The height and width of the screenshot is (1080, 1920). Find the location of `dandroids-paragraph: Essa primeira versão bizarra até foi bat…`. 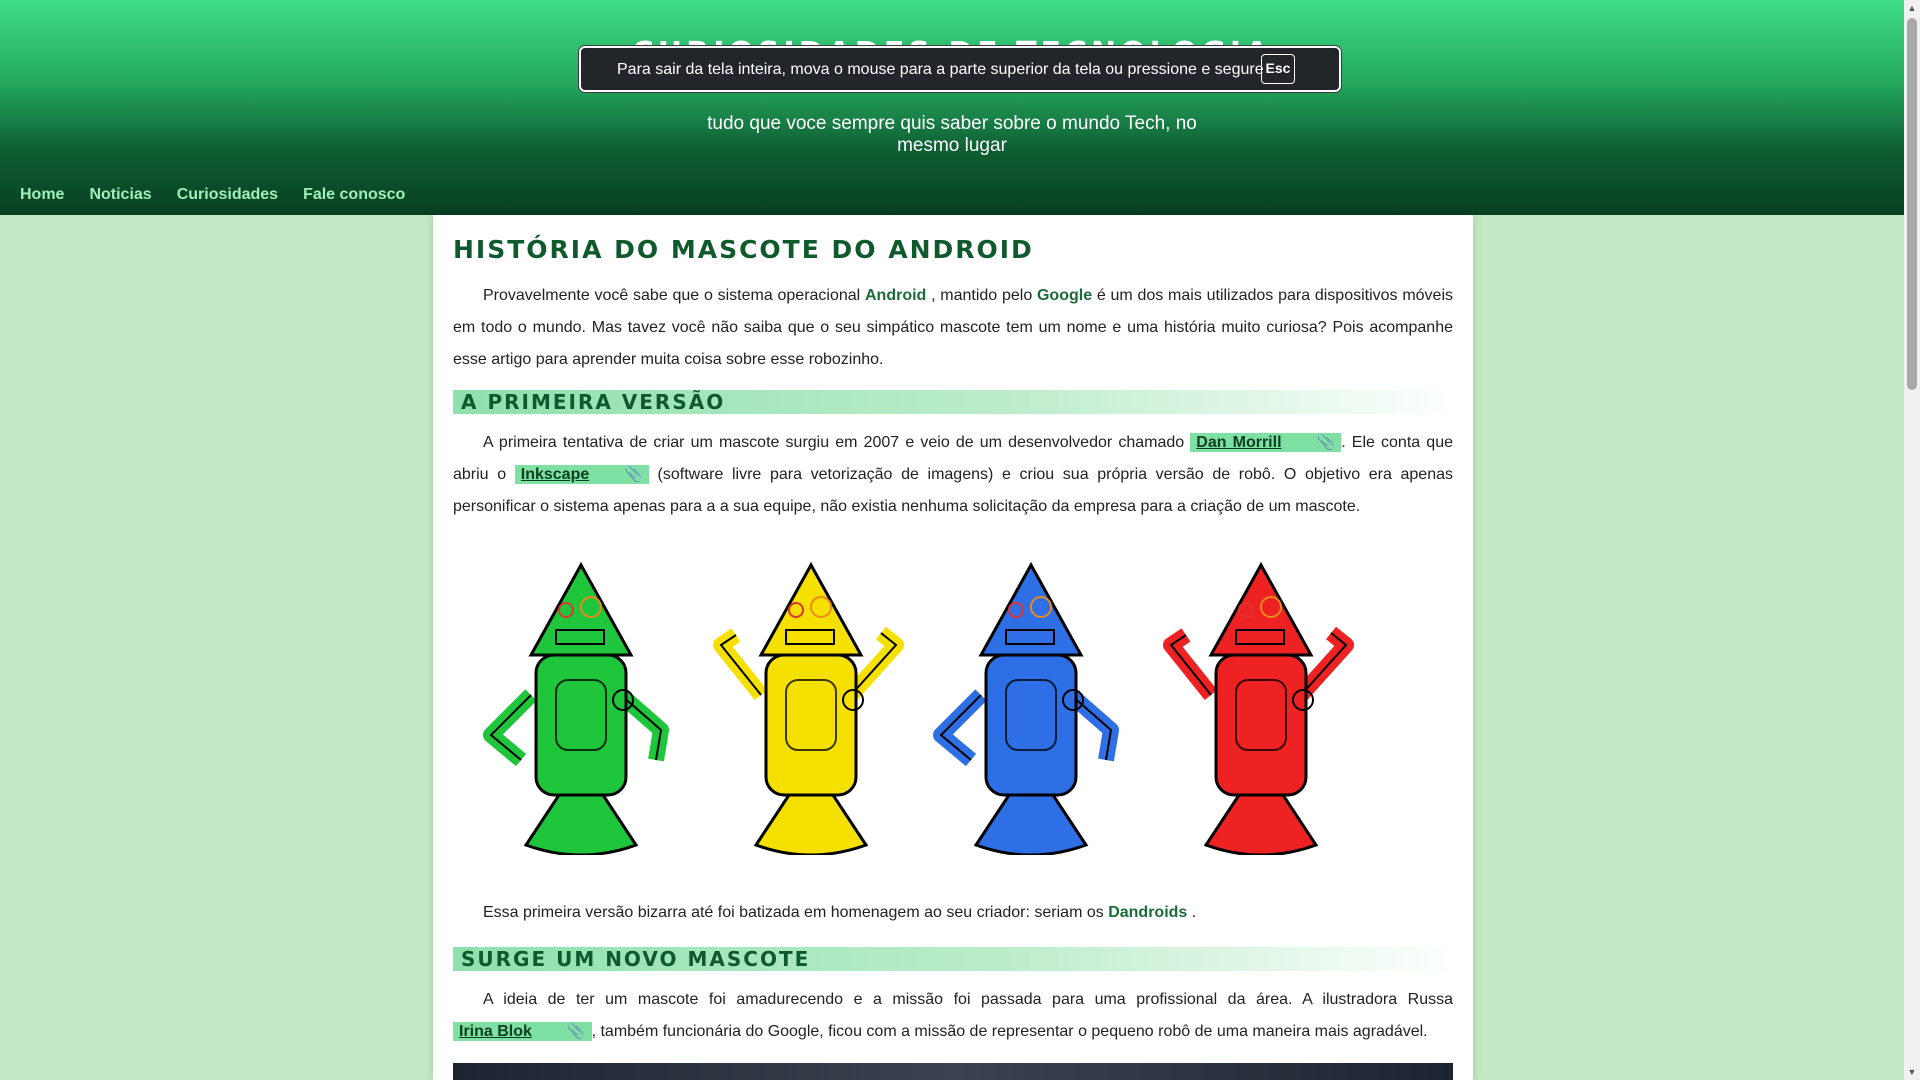

dandroids-paragraph: Essa primeira versão bizarra até foi bat… is located at coordinates (953, 913).